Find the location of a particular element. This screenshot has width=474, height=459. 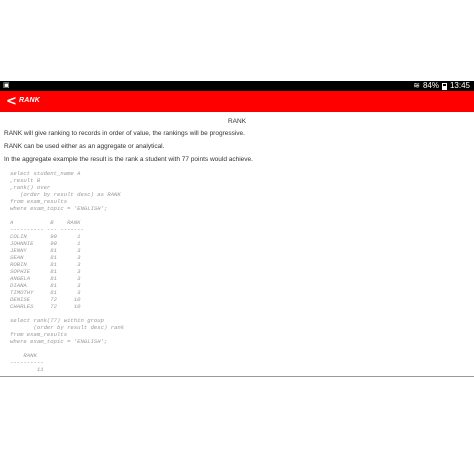

code-line: (order by result desc) as RANK is located at coordinates (65, 194).